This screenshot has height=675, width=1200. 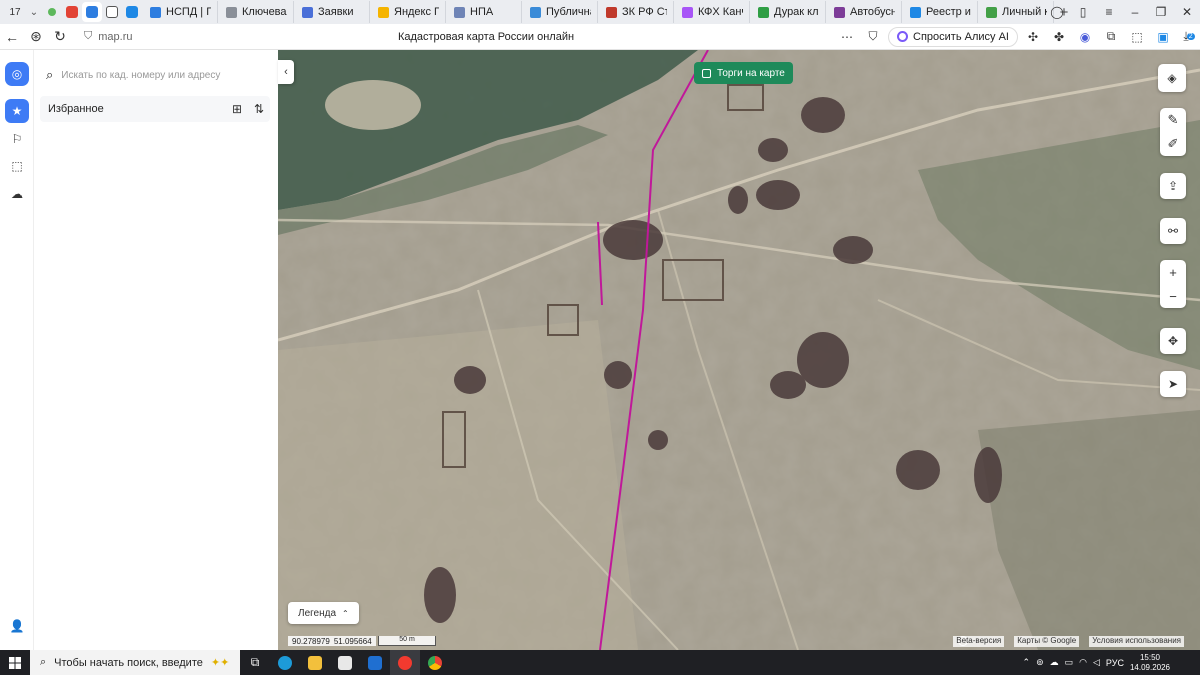 I want to click on sparkle-icon: ✦✦, so click(x=220, y=663).